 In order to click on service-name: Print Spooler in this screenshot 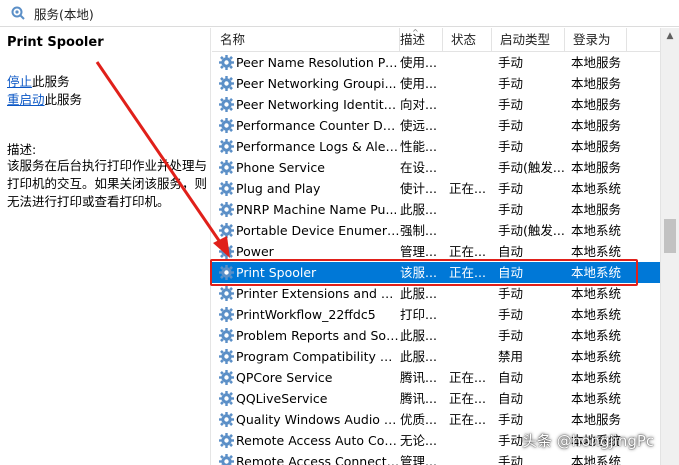, I will do `click(276, 272)`.